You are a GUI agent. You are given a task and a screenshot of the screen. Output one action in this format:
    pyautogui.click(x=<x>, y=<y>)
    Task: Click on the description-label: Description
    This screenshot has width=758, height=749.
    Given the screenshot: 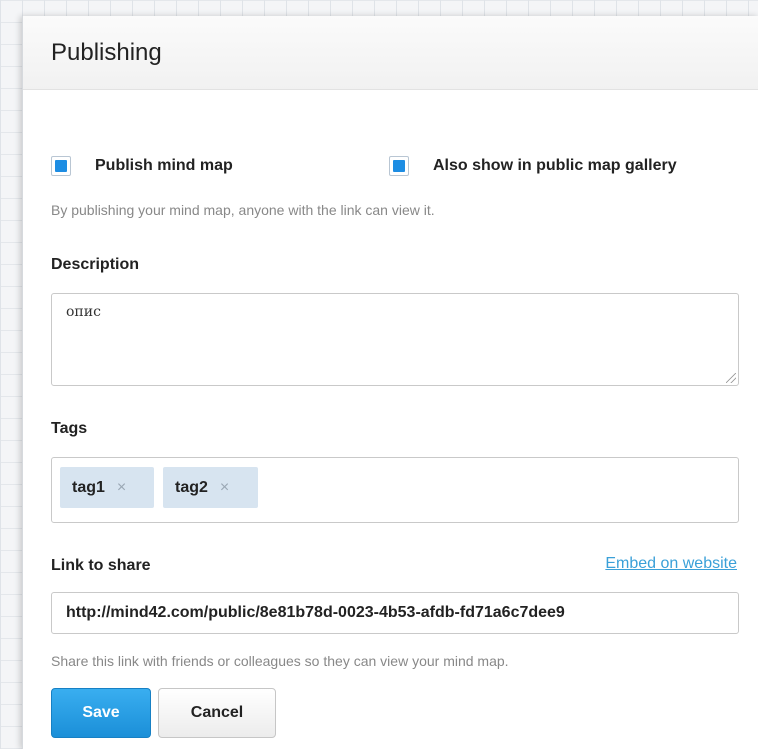 What is the action you would take?
    pyautogui.click(x=95, y=264)
    